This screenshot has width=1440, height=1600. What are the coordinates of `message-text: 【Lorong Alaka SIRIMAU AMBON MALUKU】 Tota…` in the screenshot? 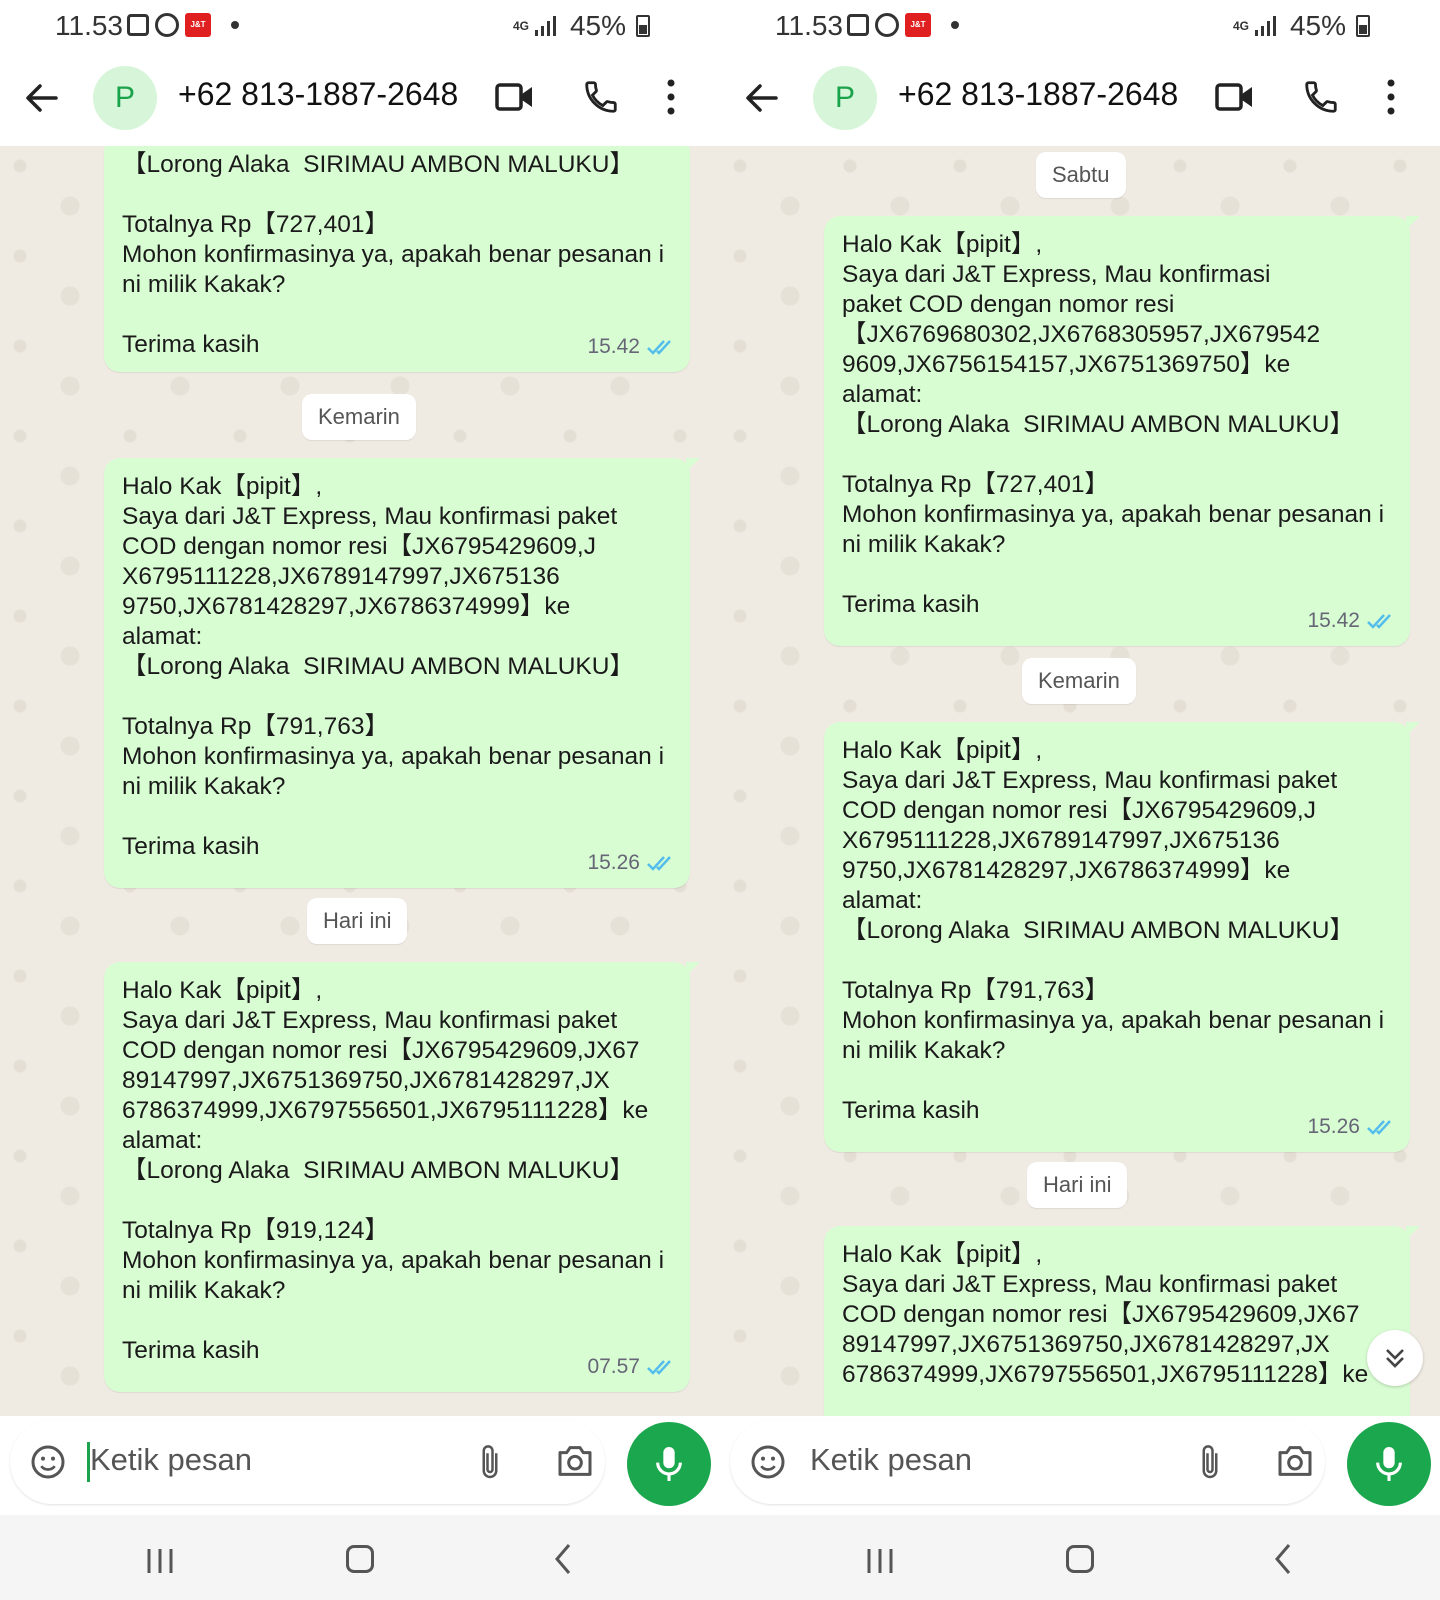 It's located at (393, 254).